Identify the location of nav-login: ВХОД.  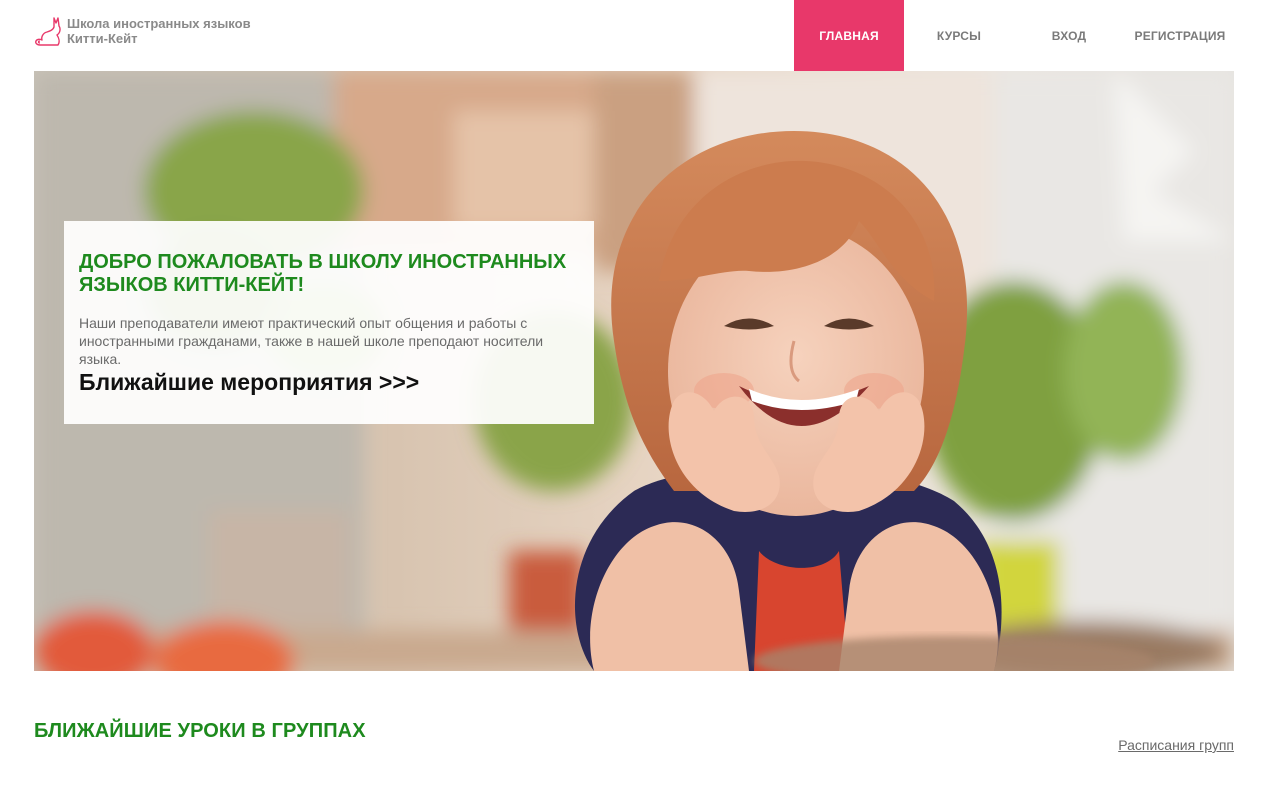
(1069, 35).